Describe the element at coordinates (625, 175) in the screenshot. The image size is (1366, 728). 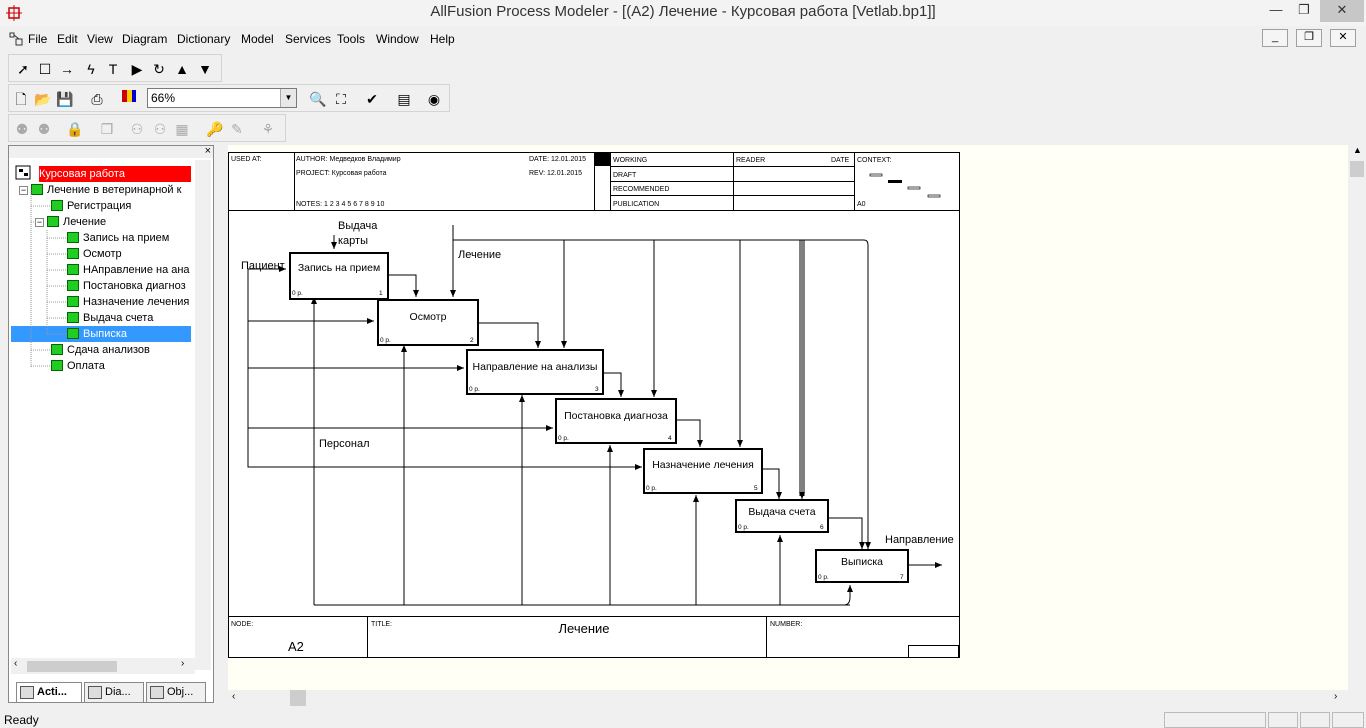
I see `draft-label: DRAFT` at that location.